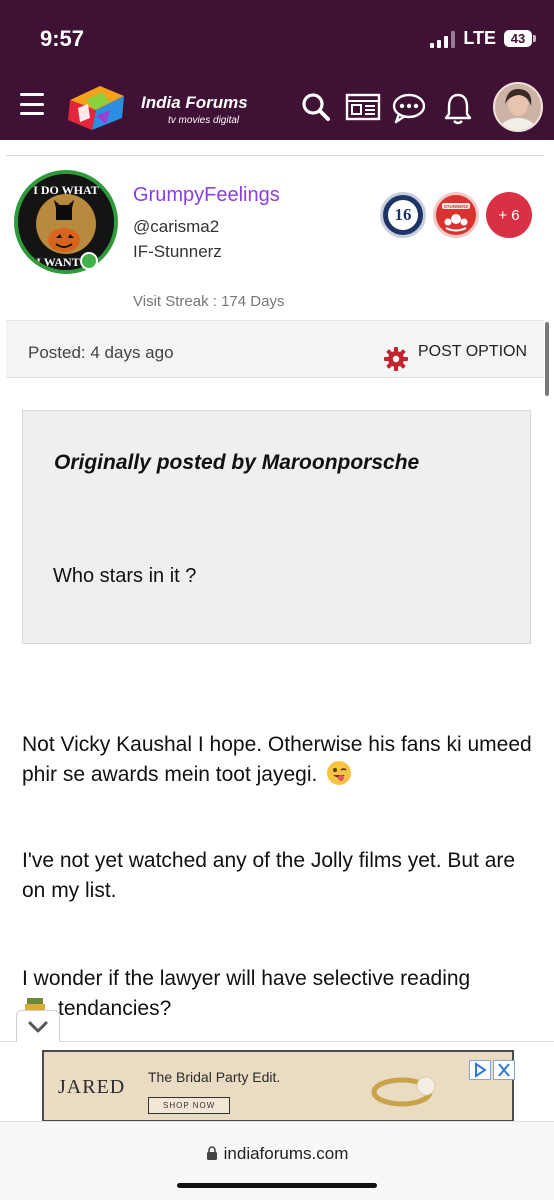 The height and width of the screenshot is (1200, 554). Describe the element at coordinates (66, 190) in the screenshot. I see `avatar-text-top: I DO WHAT` at that location.